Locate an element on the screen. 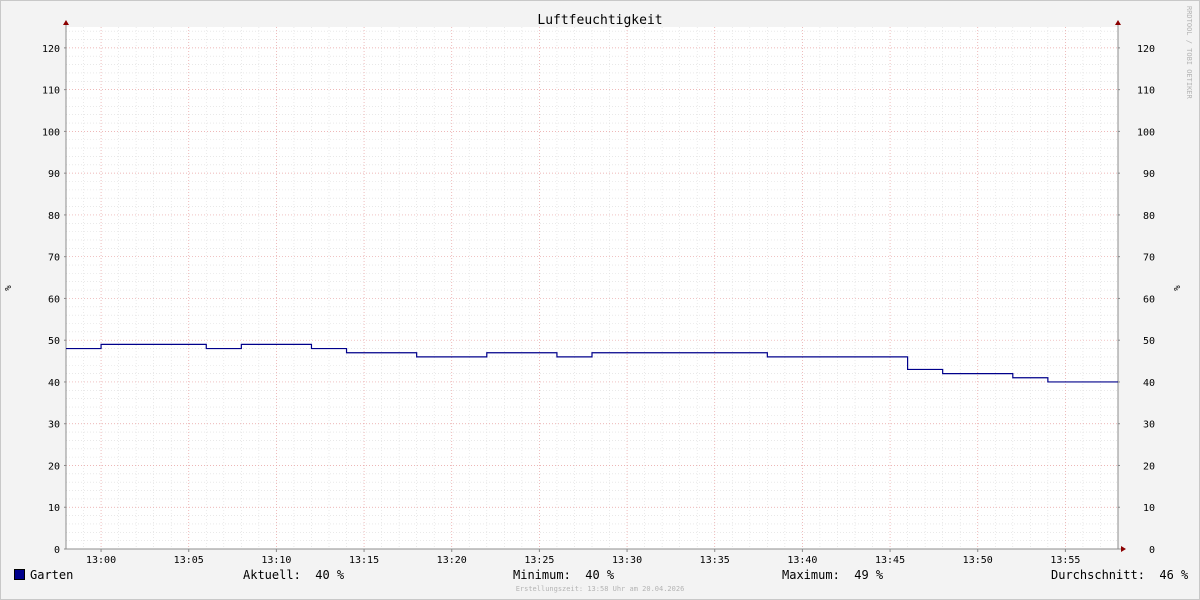 The width and height of the screenshot is (1200, 600). legend-current: Aktuell: 40 % is located at coordinates (294, 575).